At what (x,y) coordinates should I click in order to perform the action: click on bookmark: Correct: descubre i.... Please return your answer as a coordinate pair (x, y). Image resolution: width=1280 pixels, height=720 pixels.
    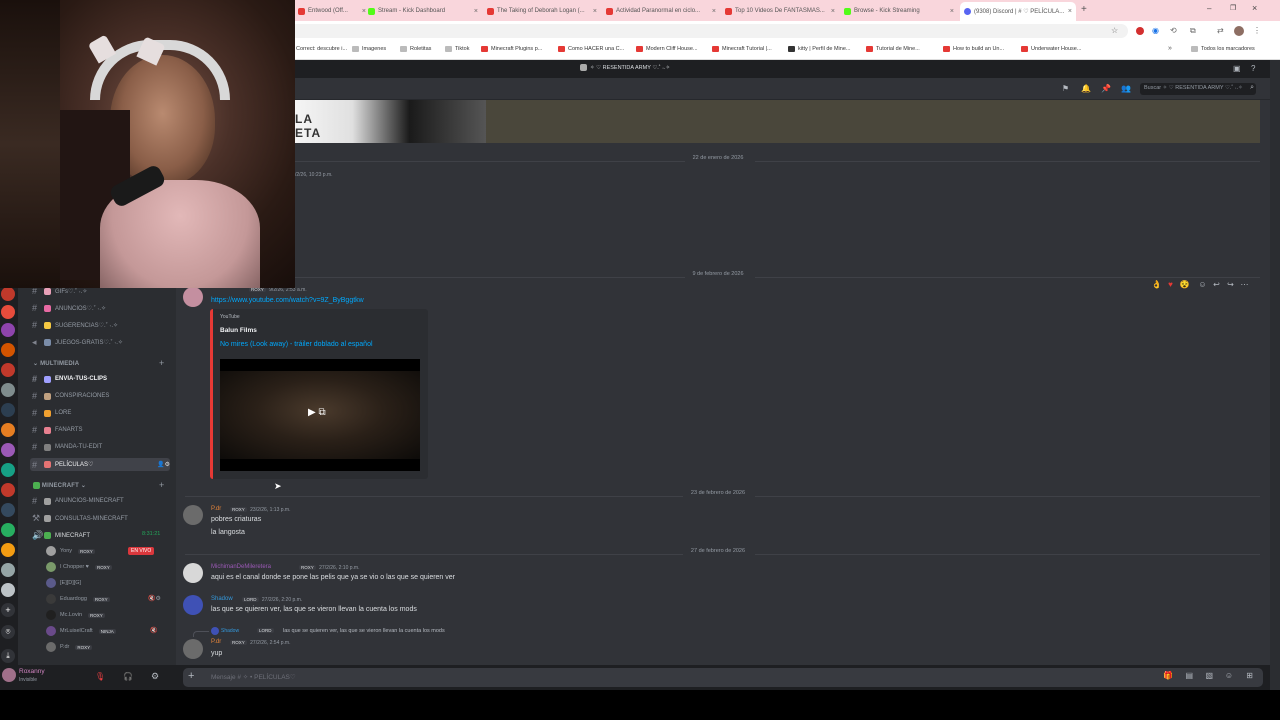
    Looking at the image, I should click on (321, 49).